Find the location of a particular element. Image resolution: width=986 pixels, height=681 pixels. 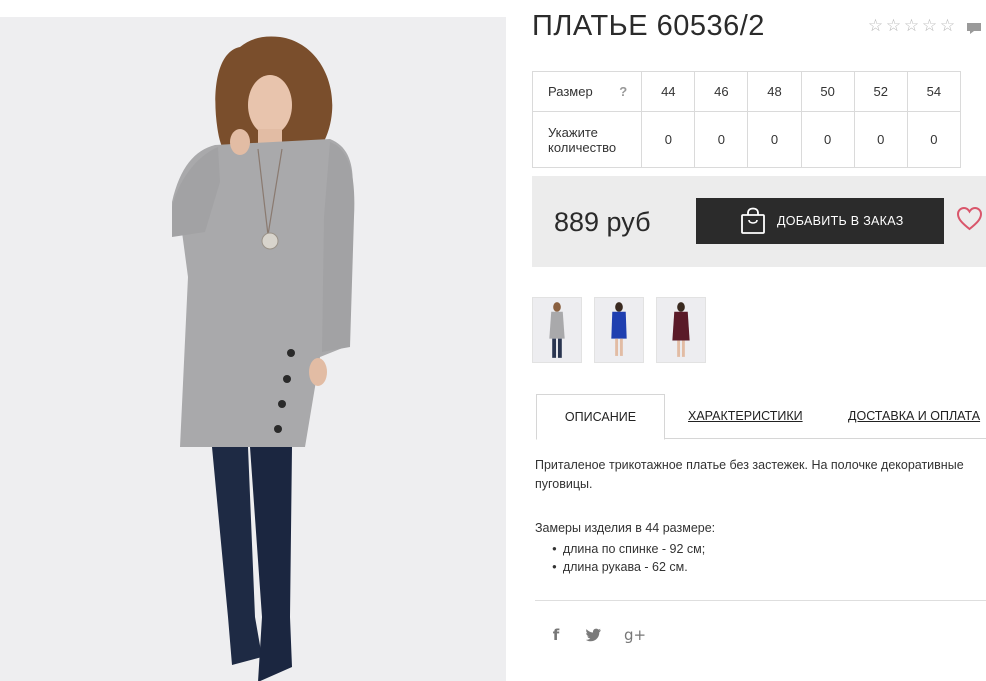

size-label-cell: Размер ? is located at coordinates (587, 91).